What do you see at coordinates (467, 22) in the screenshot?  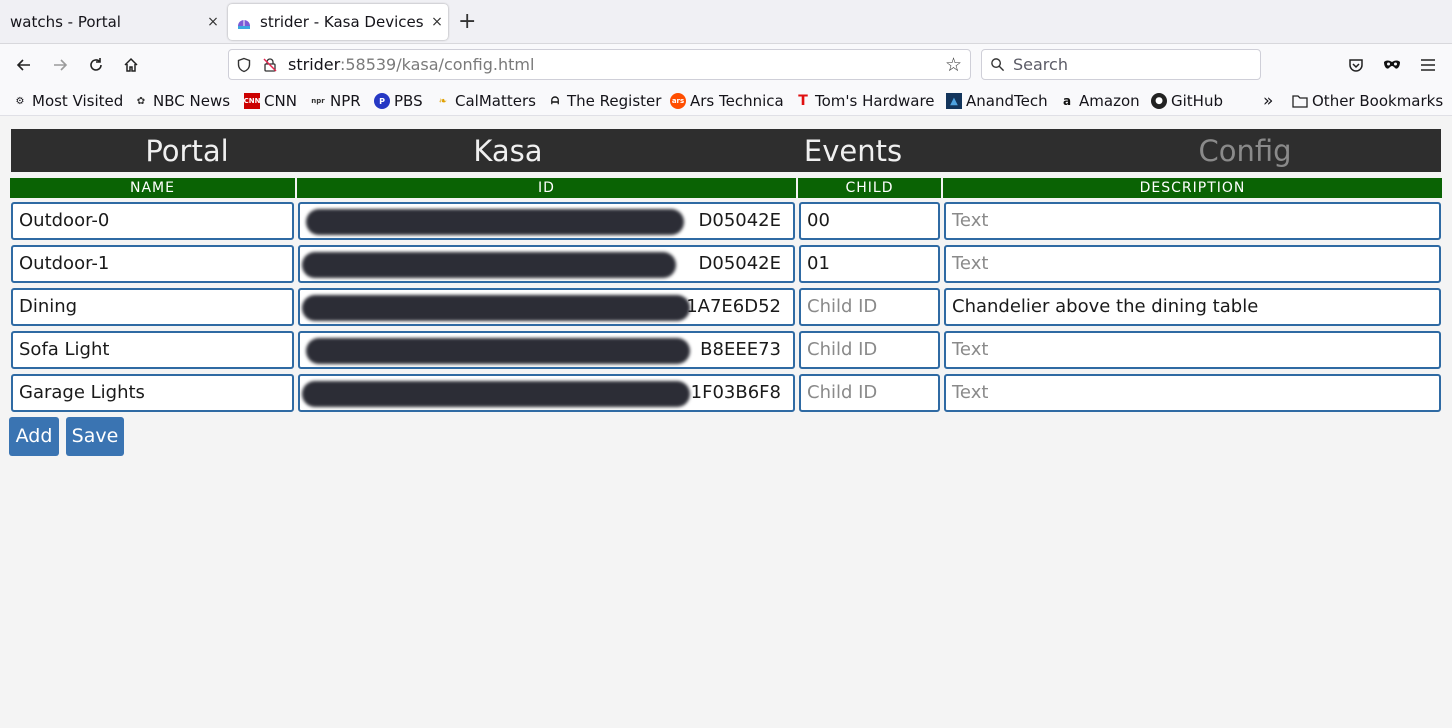 I see `new-tab-button: +` at bounding box center [467, 22].